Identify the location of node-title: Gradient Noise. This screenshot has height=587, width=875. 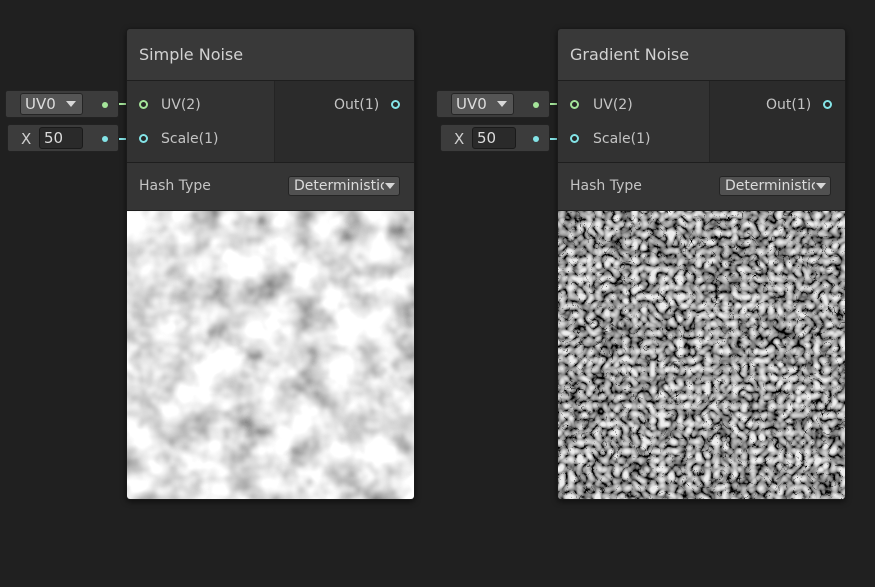
(630, 54).